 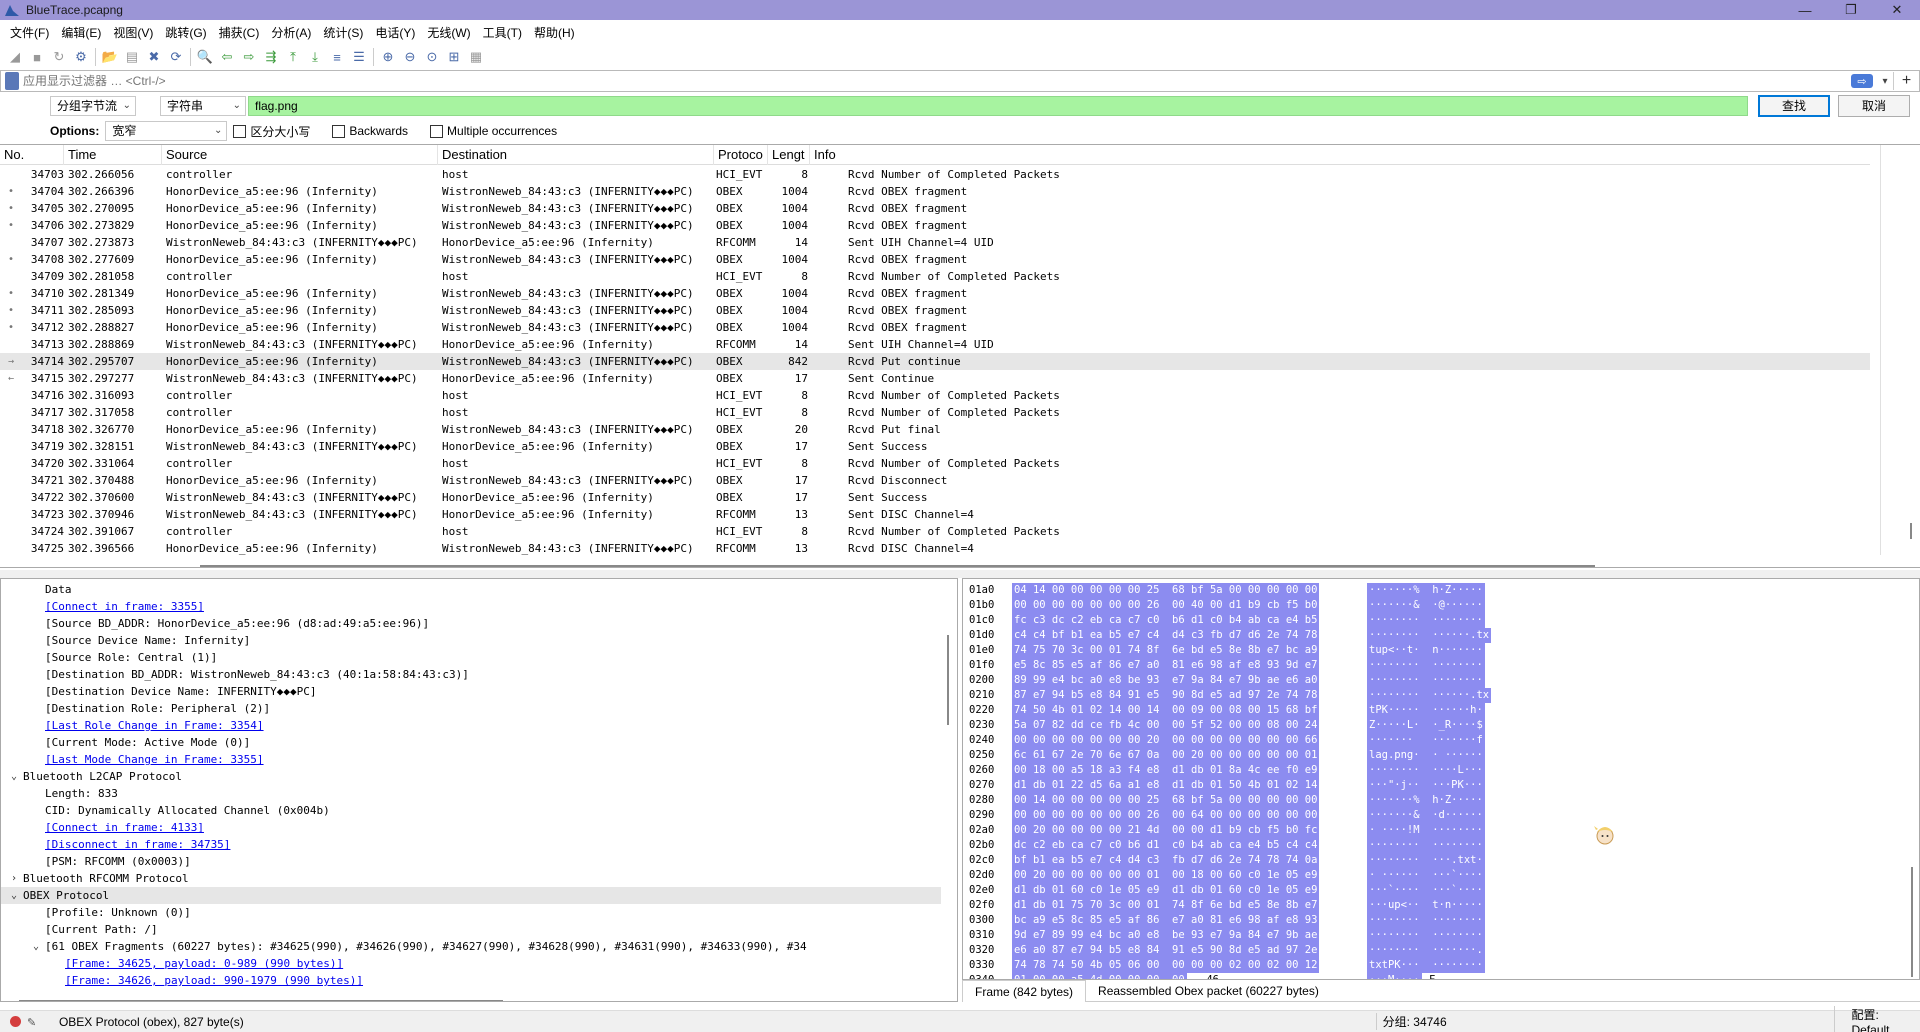 I want to click on column-header-no: No., so click(x=32, y=155).